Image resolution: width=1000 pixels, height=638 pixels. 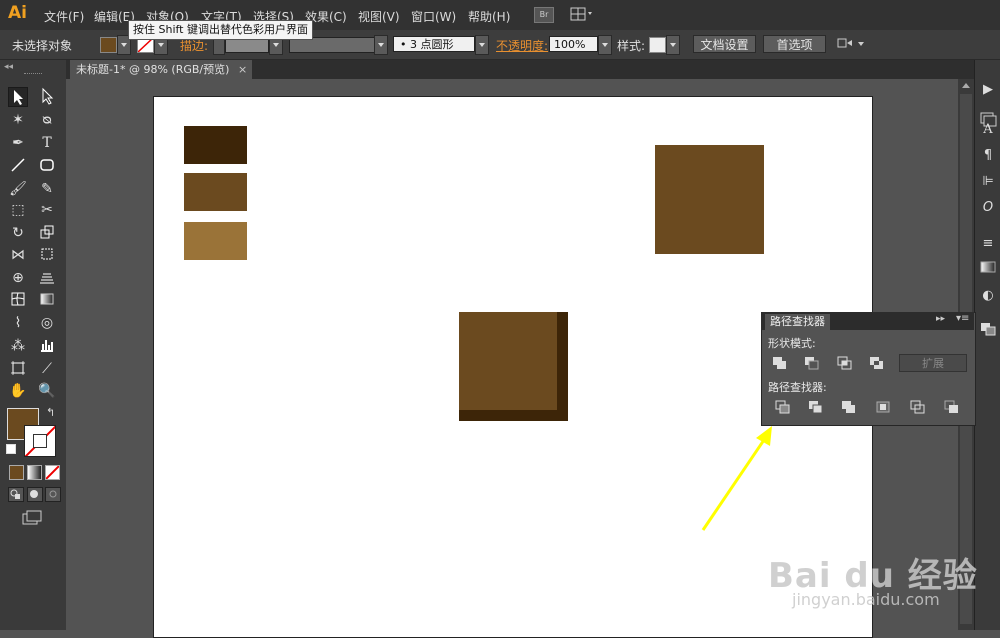 I want to click on unite-icon, so click(x=779, y=363).